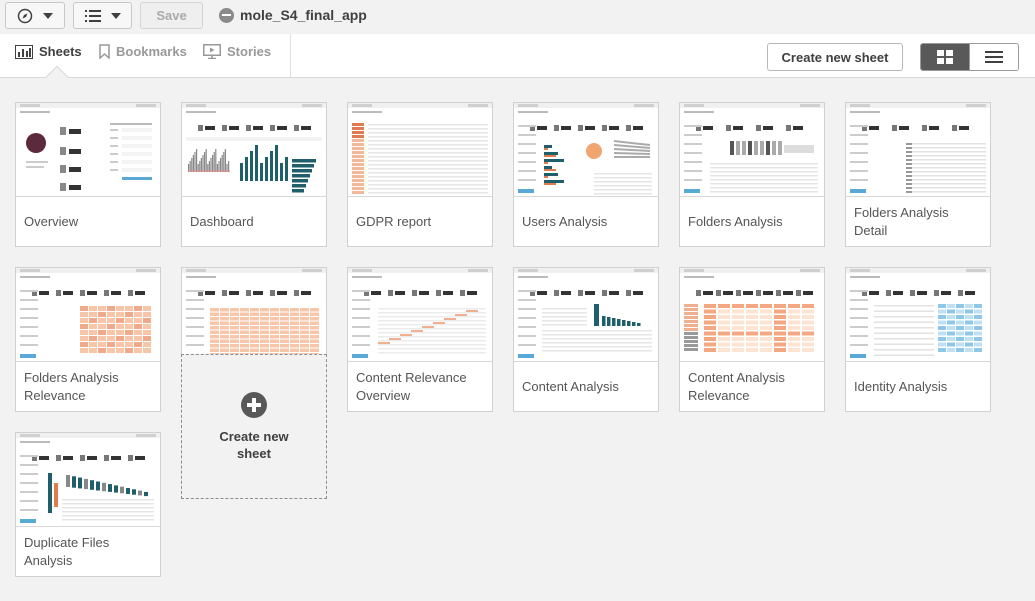 Image resolution: width=1035 pixels, height=601 pixels. What do you see at coordinates (67, 551) in the screenshot?
I see `sheet-card-title: Duplicate Files Analysis` at bounding box center [67, 551].